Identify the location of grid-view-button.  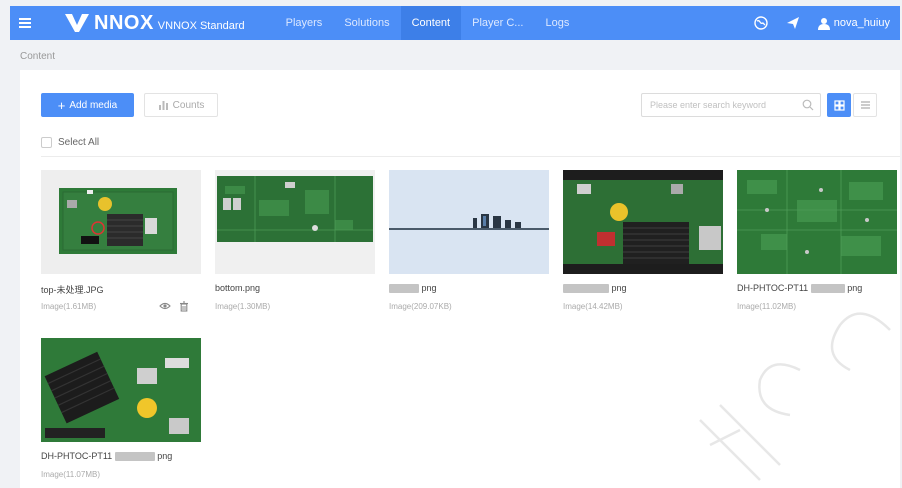
(839, 105).